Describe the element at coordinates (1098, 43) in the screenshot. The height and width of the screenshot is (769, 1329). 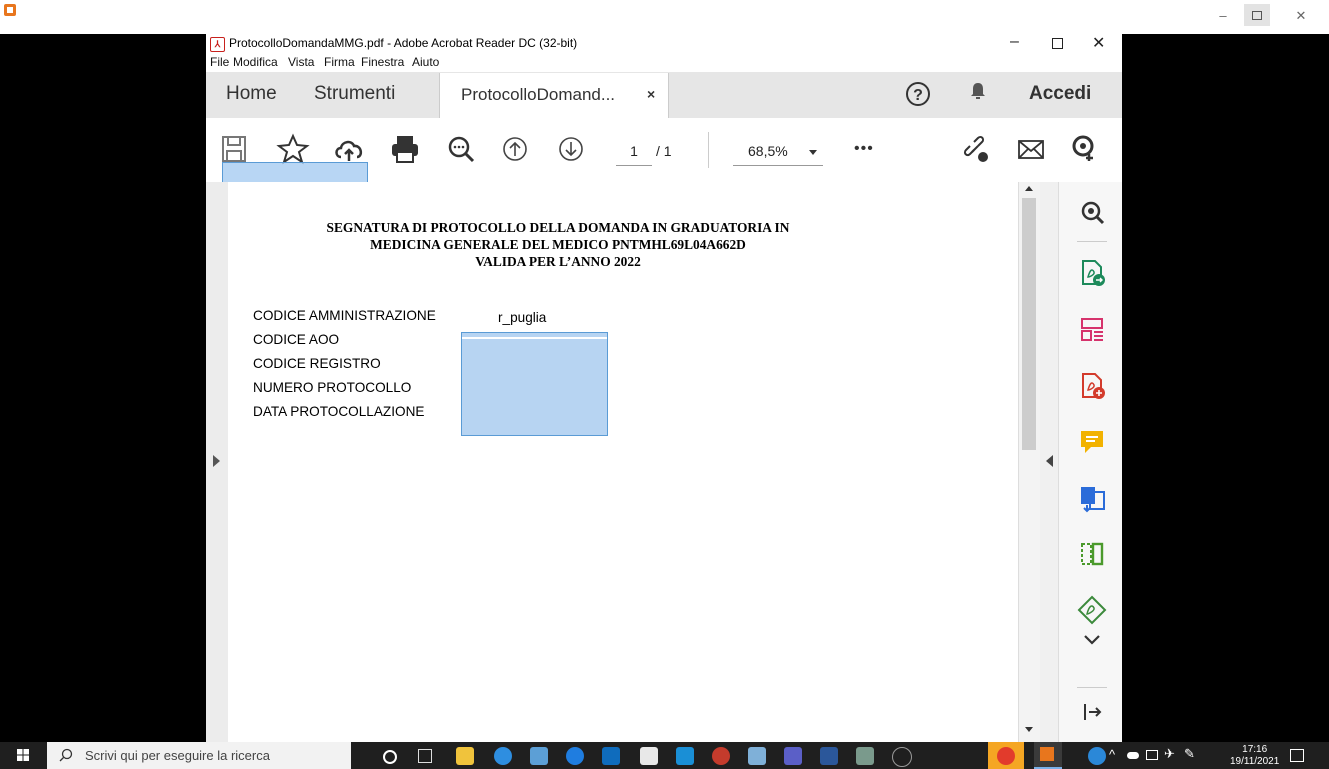
I see `close-window-icon: ✕` at that location.